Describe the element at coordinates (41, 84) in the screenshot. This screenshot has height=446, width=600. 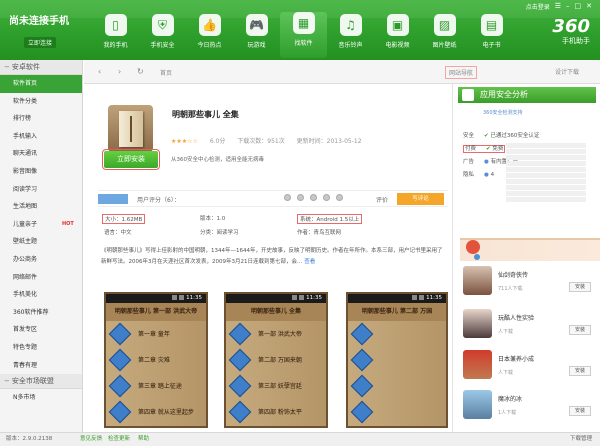
I see `sidebar-item-home: 软件首页` at that location.